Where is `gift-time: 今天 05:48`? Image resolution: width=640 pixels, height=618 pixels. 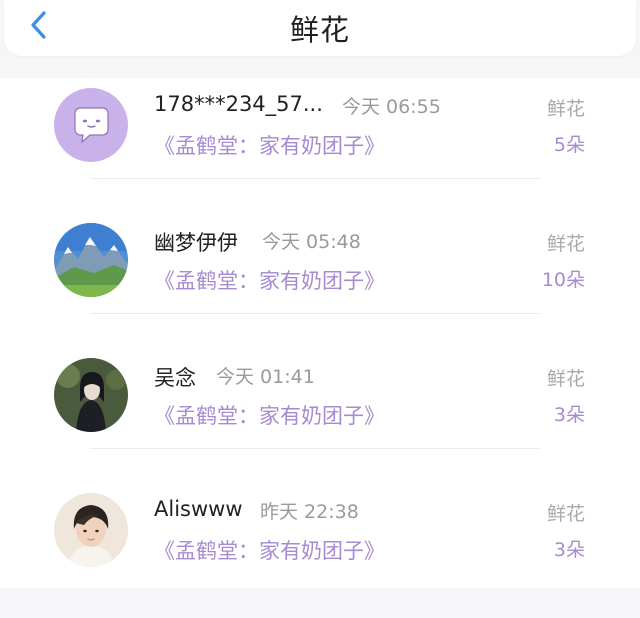 gift-time: 今天 05:48 is located at coordinates (311, 242).